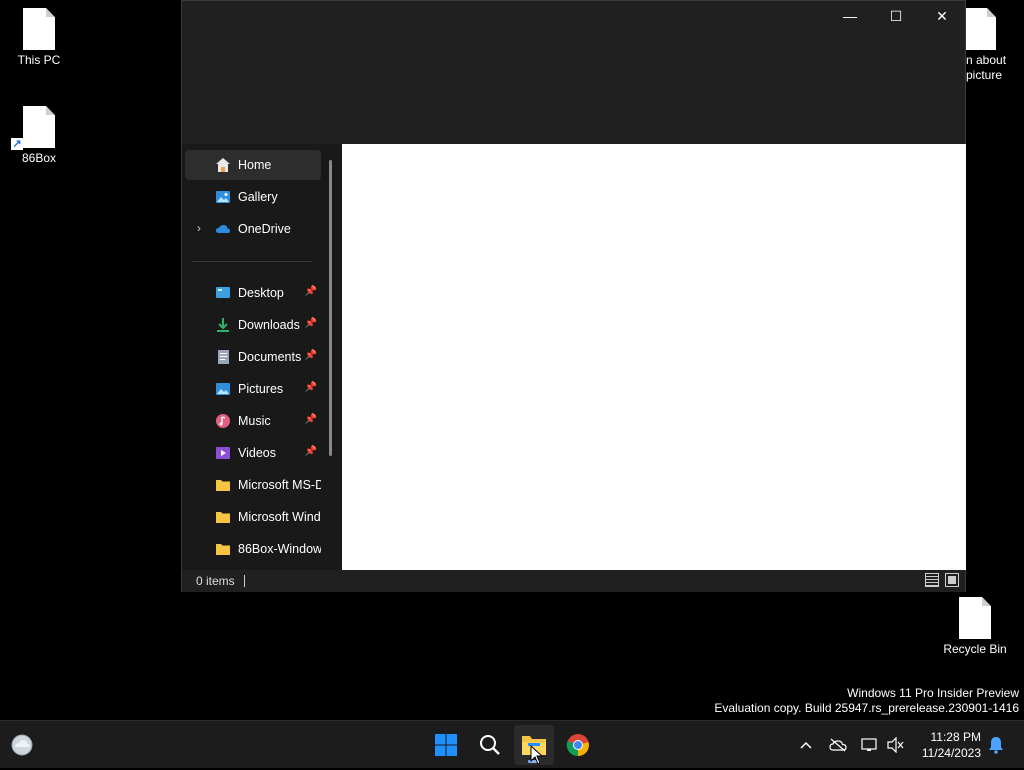  I want to click on mouse-cursor, so click(537, 757).